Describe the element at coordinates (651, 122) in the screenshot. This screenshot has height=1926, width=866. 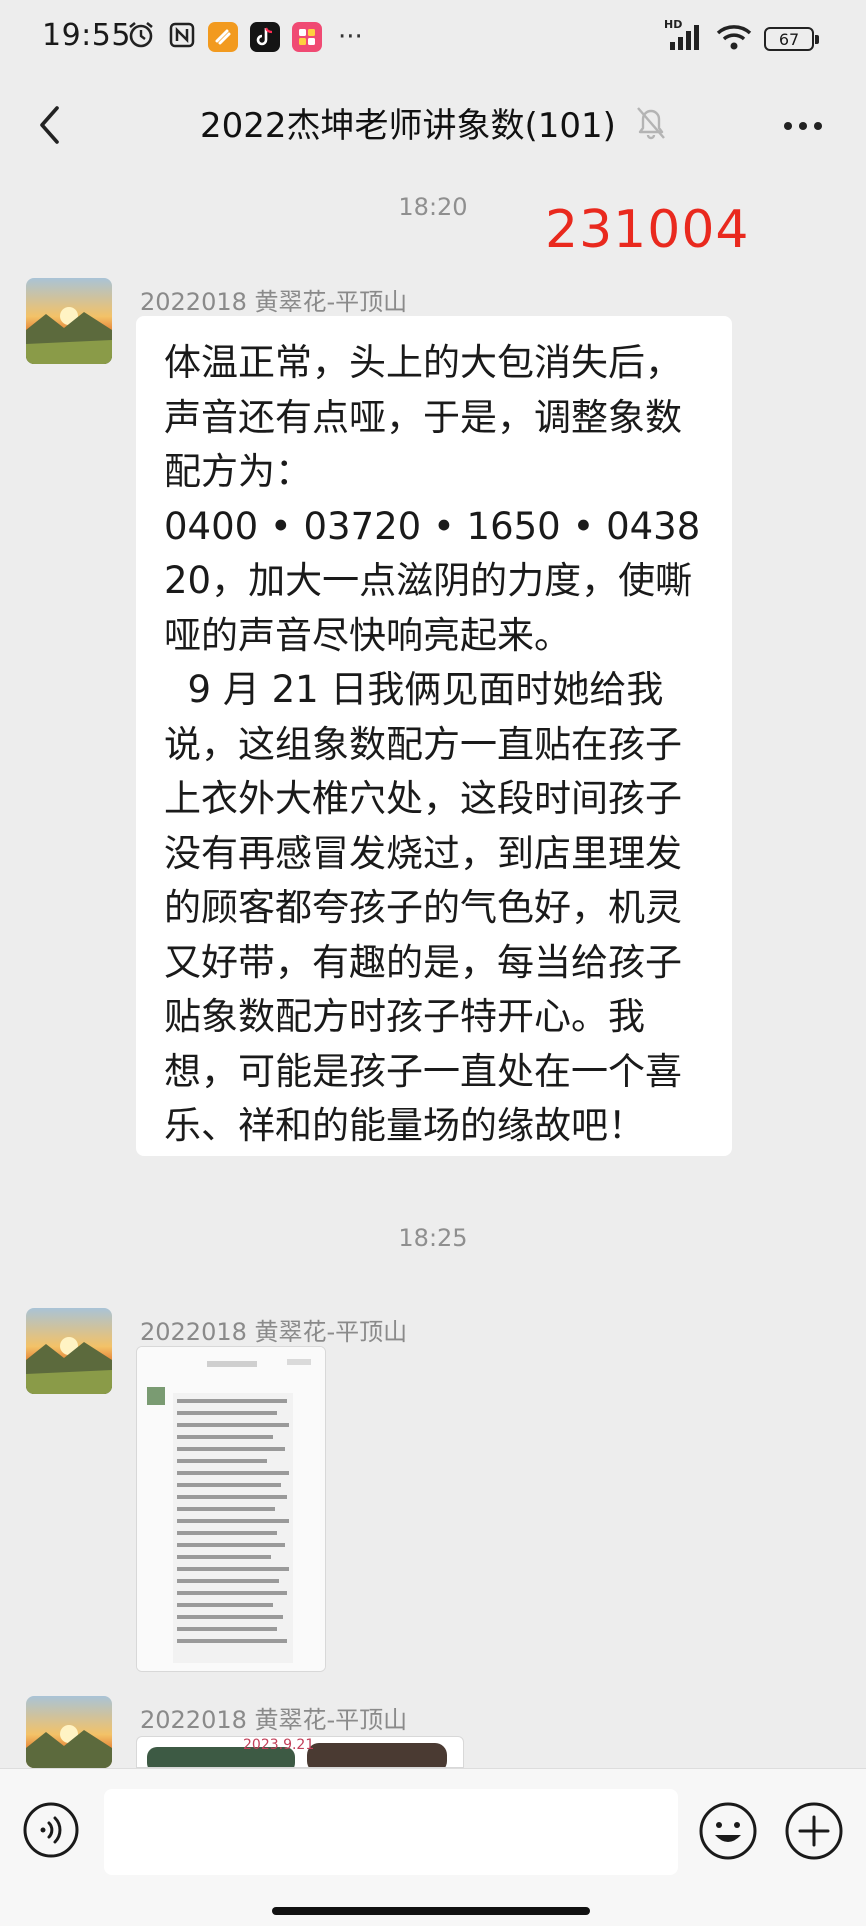
I see `bell-muted-icon` at that location.